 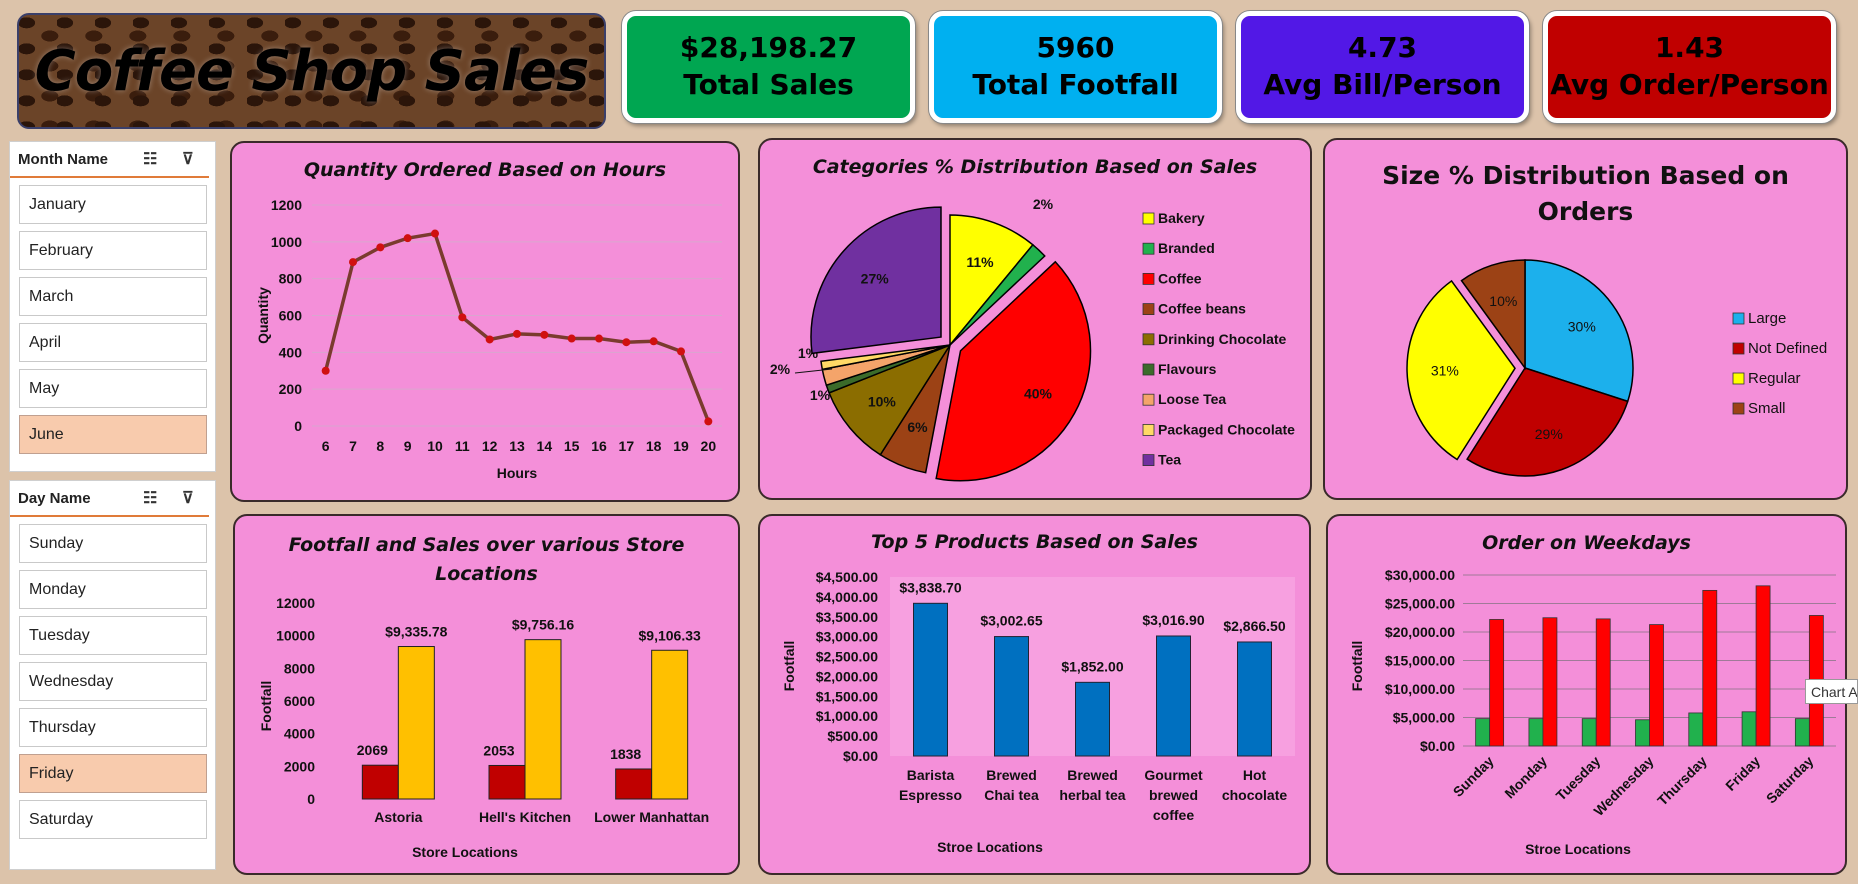 What do you see at coordinates (847, 597) in the screenshot?
I see `y-tick-label: $4,000.00` at bounding box center [847, 597].